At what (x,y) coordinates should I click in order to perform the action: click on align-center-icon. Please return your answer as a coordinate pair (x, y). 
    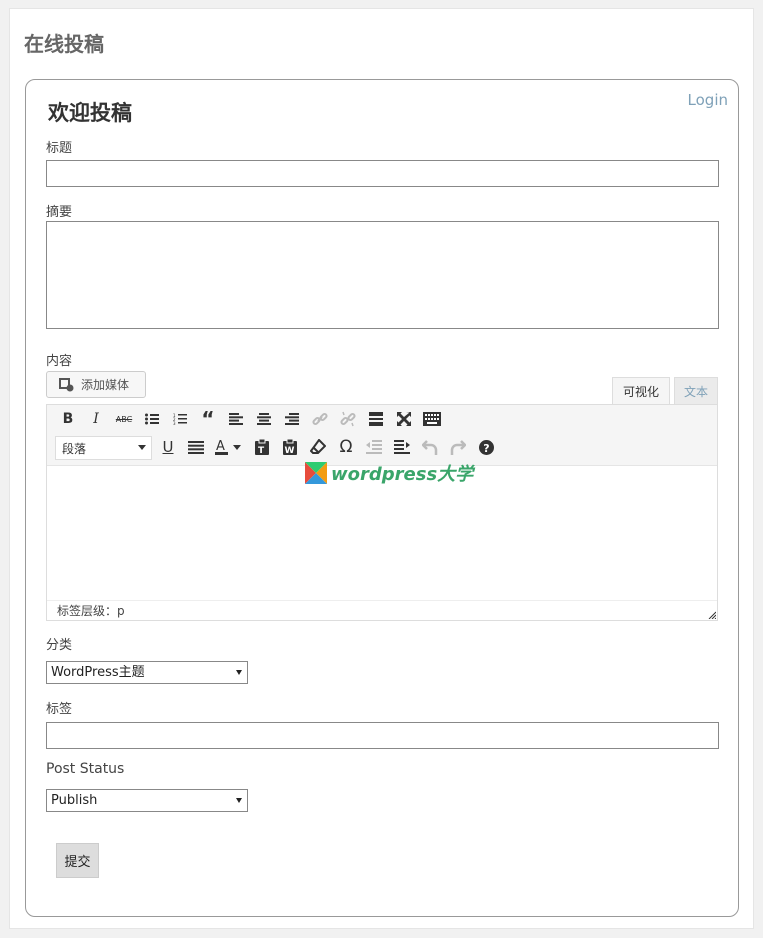
    Looking at the image, I should click on (264, 419).